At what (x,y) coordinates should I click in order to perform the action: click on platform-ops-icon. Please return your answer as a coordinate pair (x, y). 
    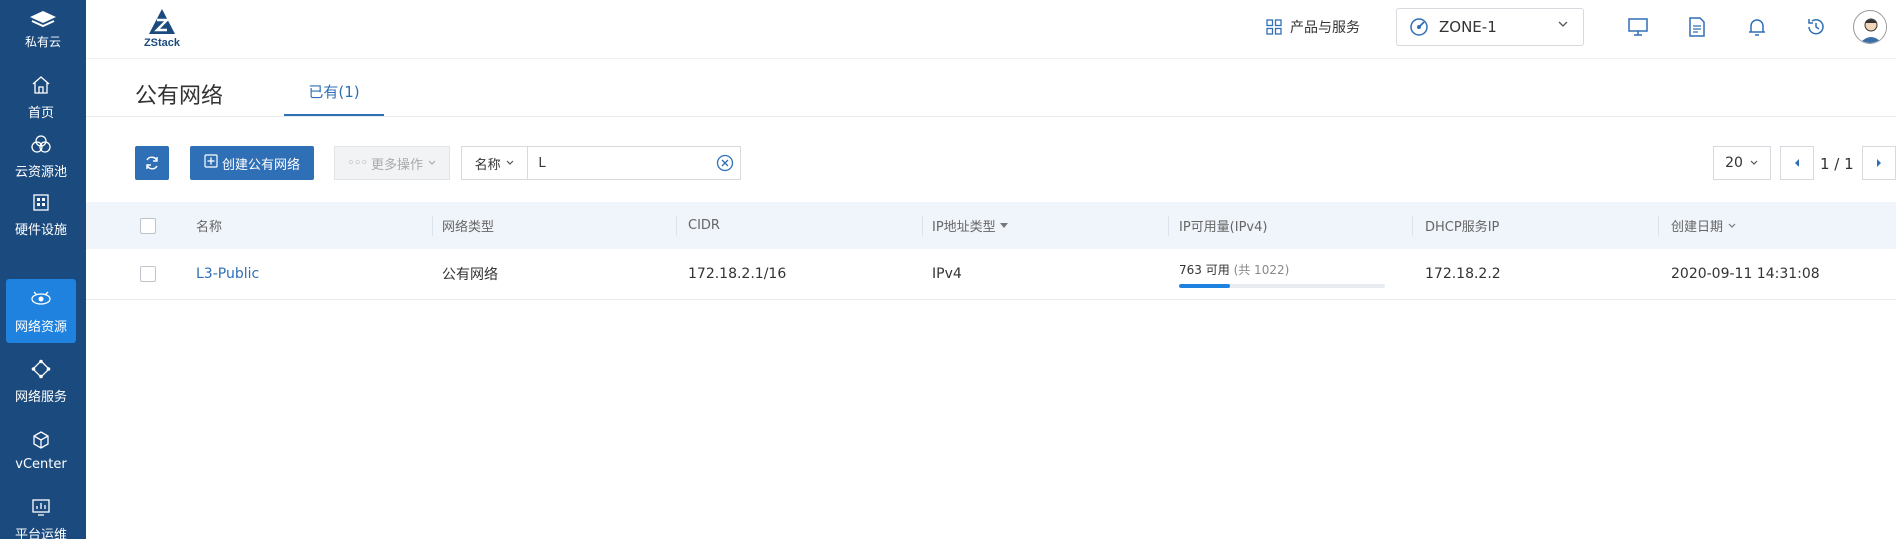
    Looking at the image, I should click on (41, 507).